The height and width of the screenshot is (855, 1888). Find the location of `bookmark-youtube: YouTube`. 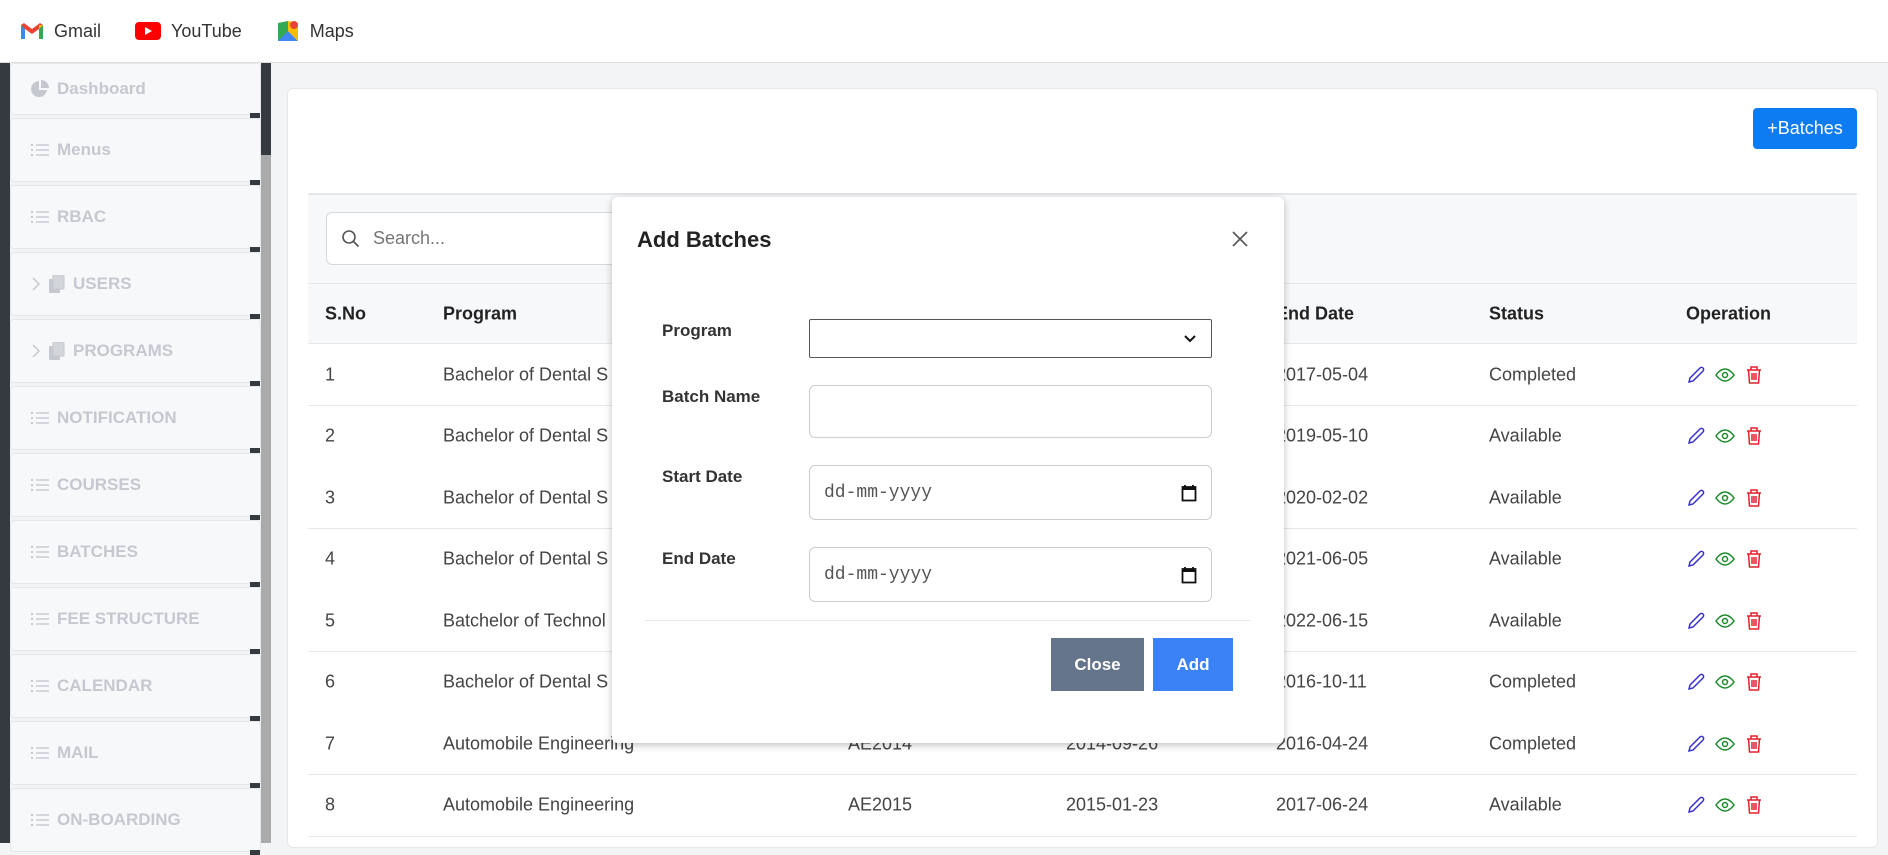

bookmark-youtube: YouTube is located at coordinates (188, 31).